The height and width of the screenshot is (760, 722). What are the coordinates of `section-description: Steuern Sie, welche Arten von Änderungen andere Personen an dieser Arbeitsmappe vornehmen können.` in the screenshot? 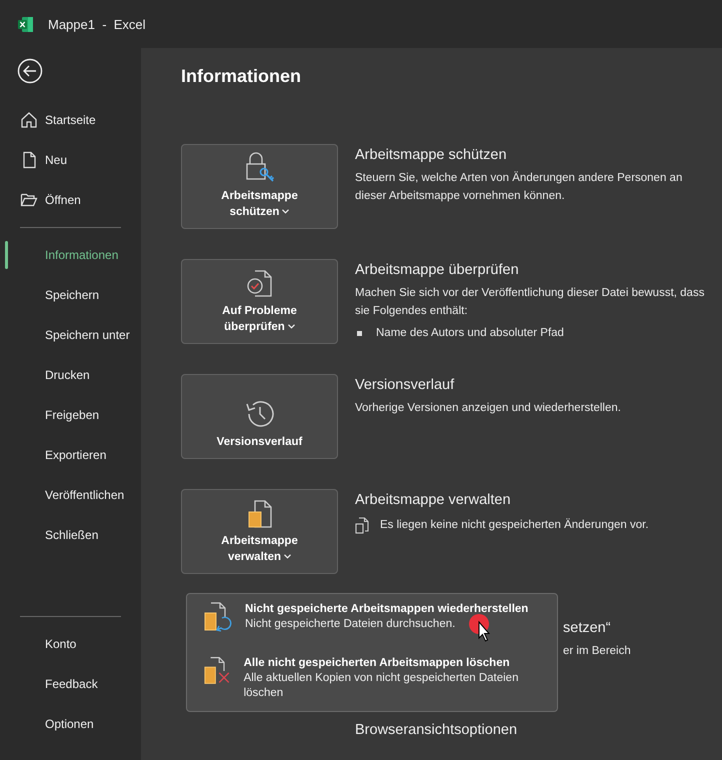 It's located at (519, 187).